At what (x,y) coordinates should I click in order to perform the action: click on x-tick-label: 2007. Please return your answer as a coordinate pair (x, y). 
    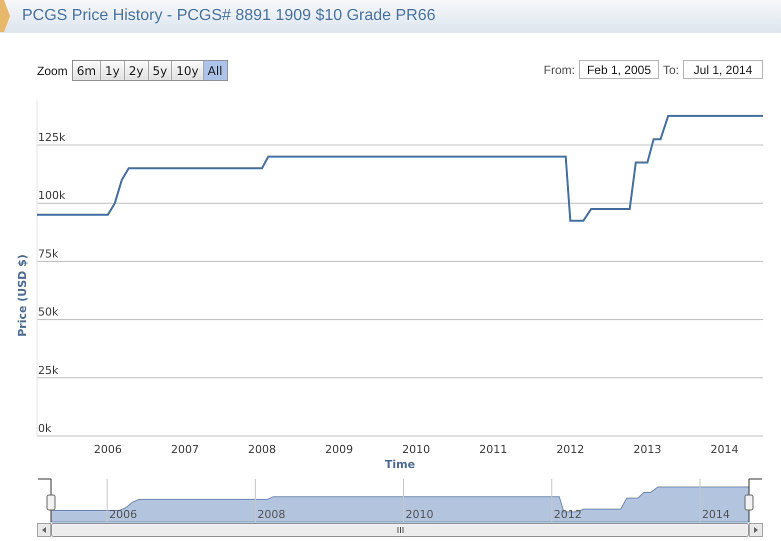
    Looking at the image, I should click on (184, 449).